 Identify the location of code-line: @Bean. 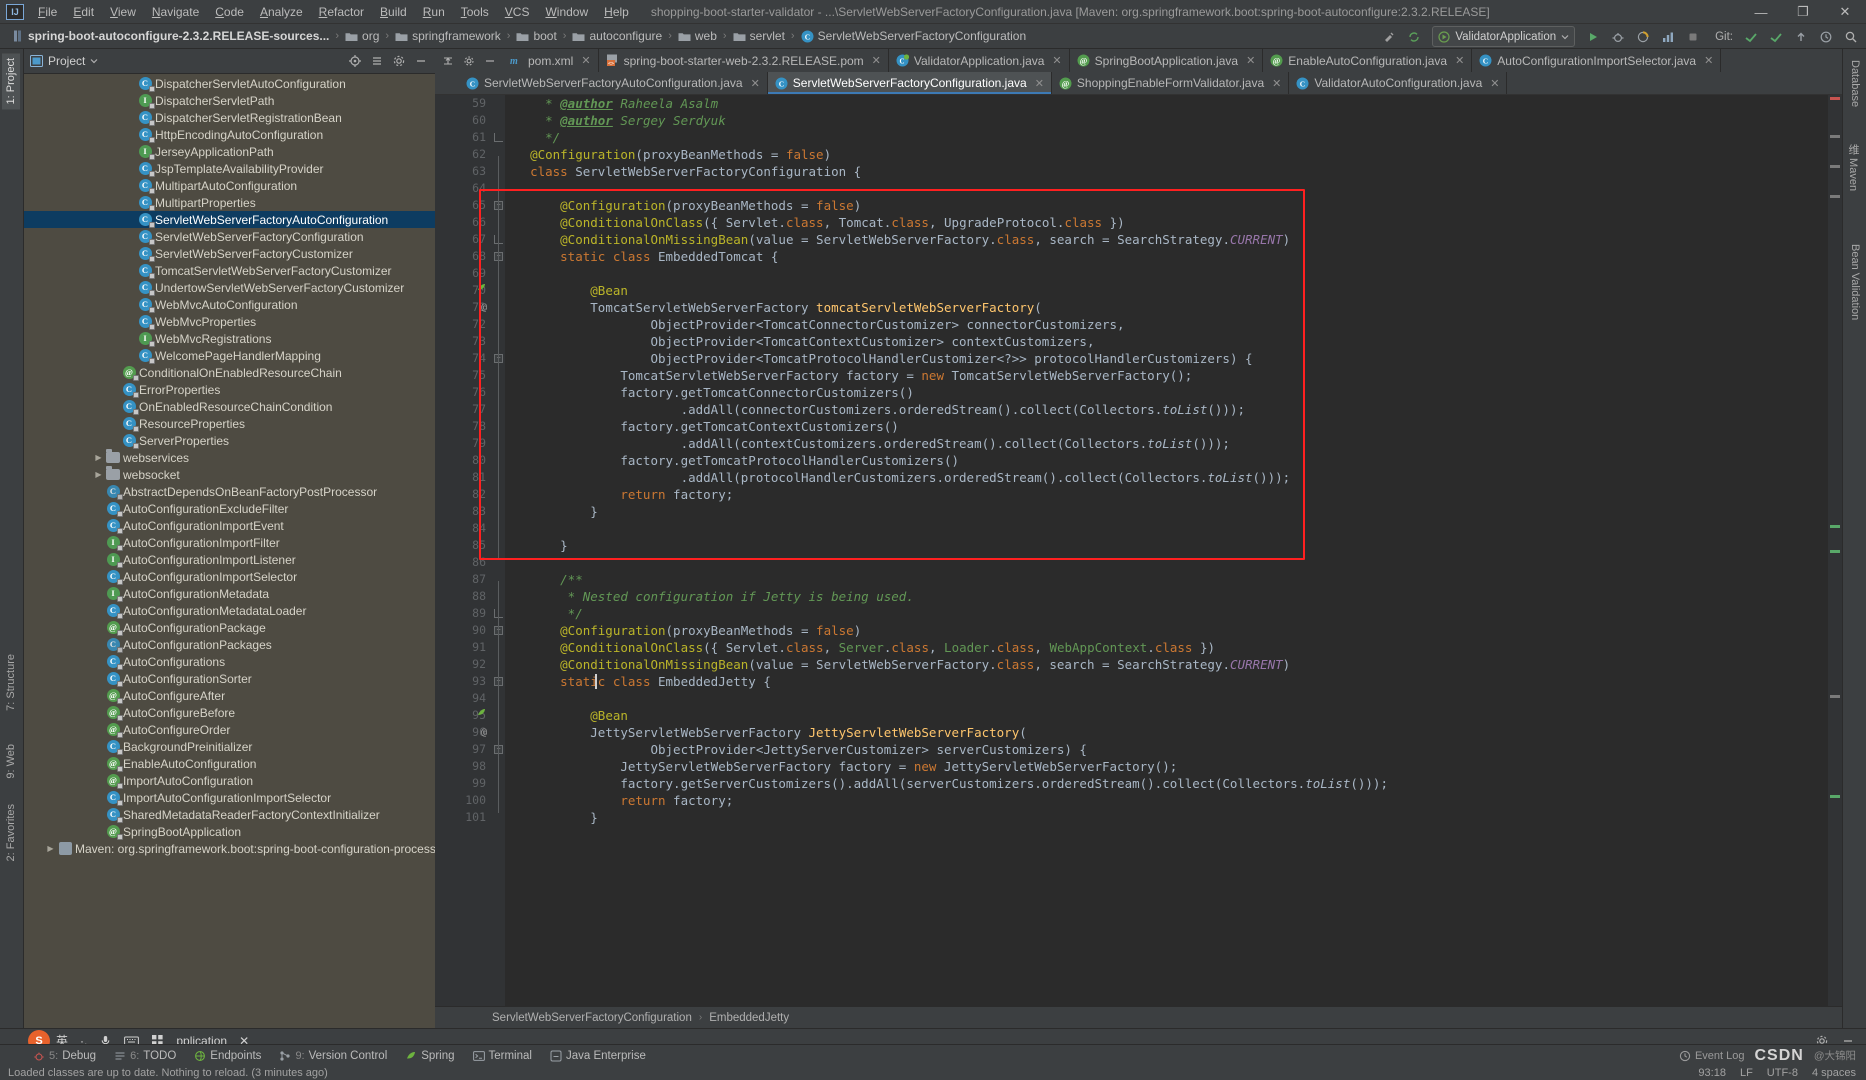
(1178, 290).